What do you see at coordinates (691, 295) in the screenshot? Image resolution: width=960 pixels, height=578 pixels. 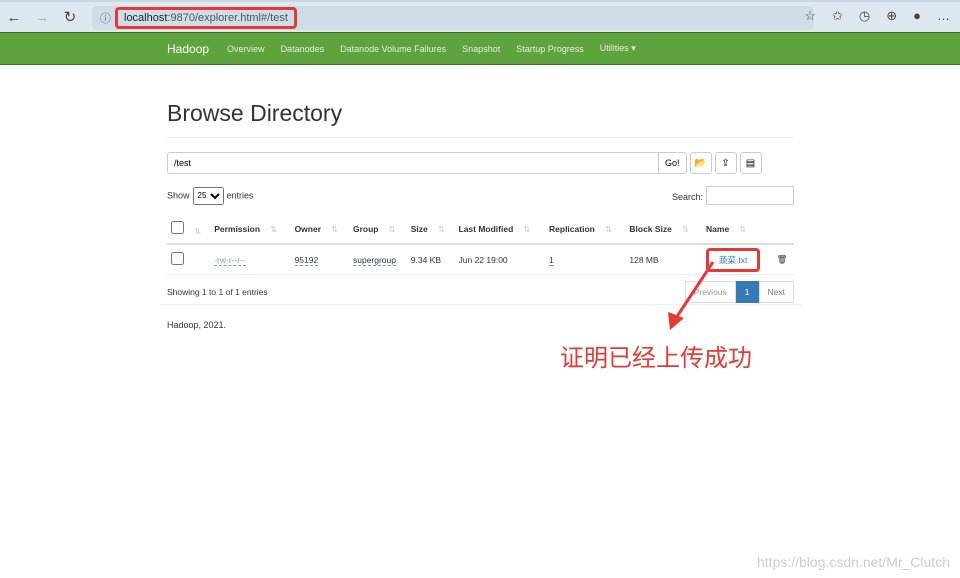 I see `annotation-arrow` at bounding box center [691, 295].